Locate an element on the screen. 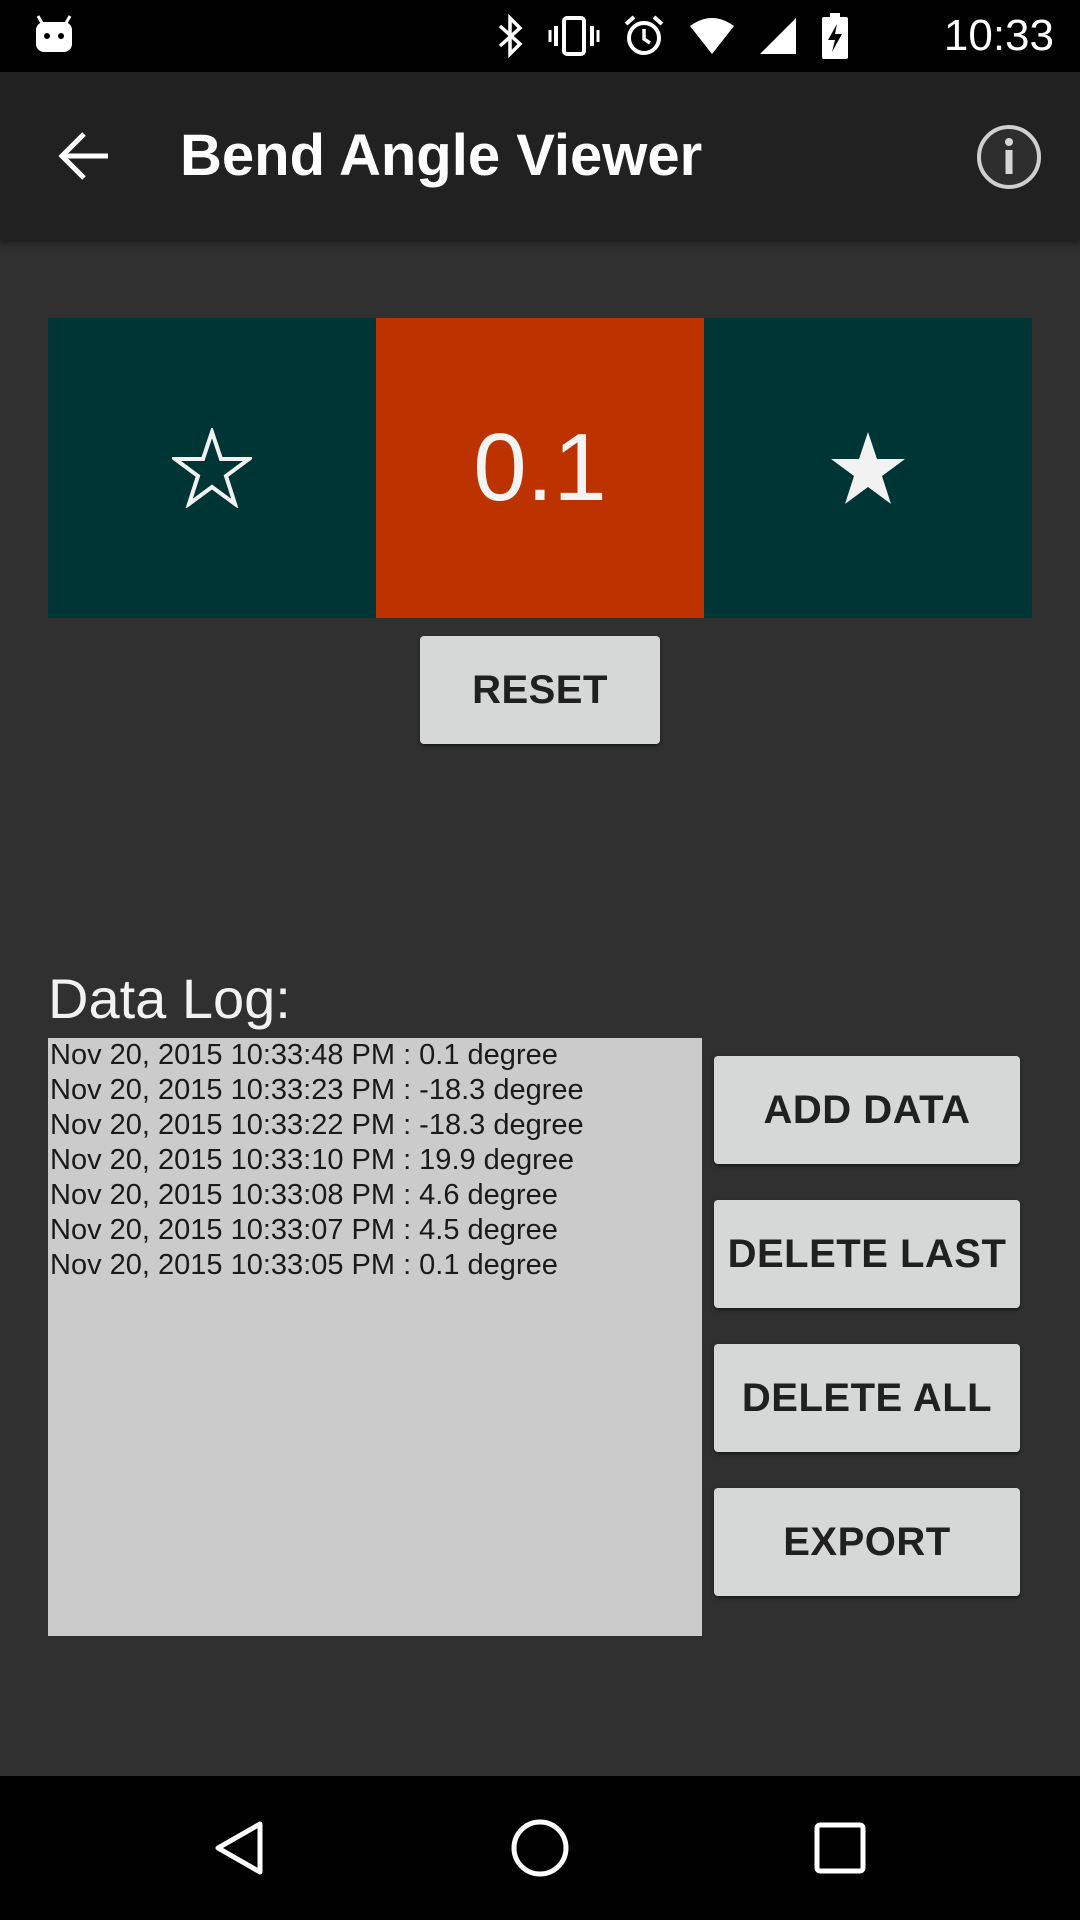 This screenshot has width=1080, height=1920. angle-value: 0.1 is located at coordinates (540, 468).